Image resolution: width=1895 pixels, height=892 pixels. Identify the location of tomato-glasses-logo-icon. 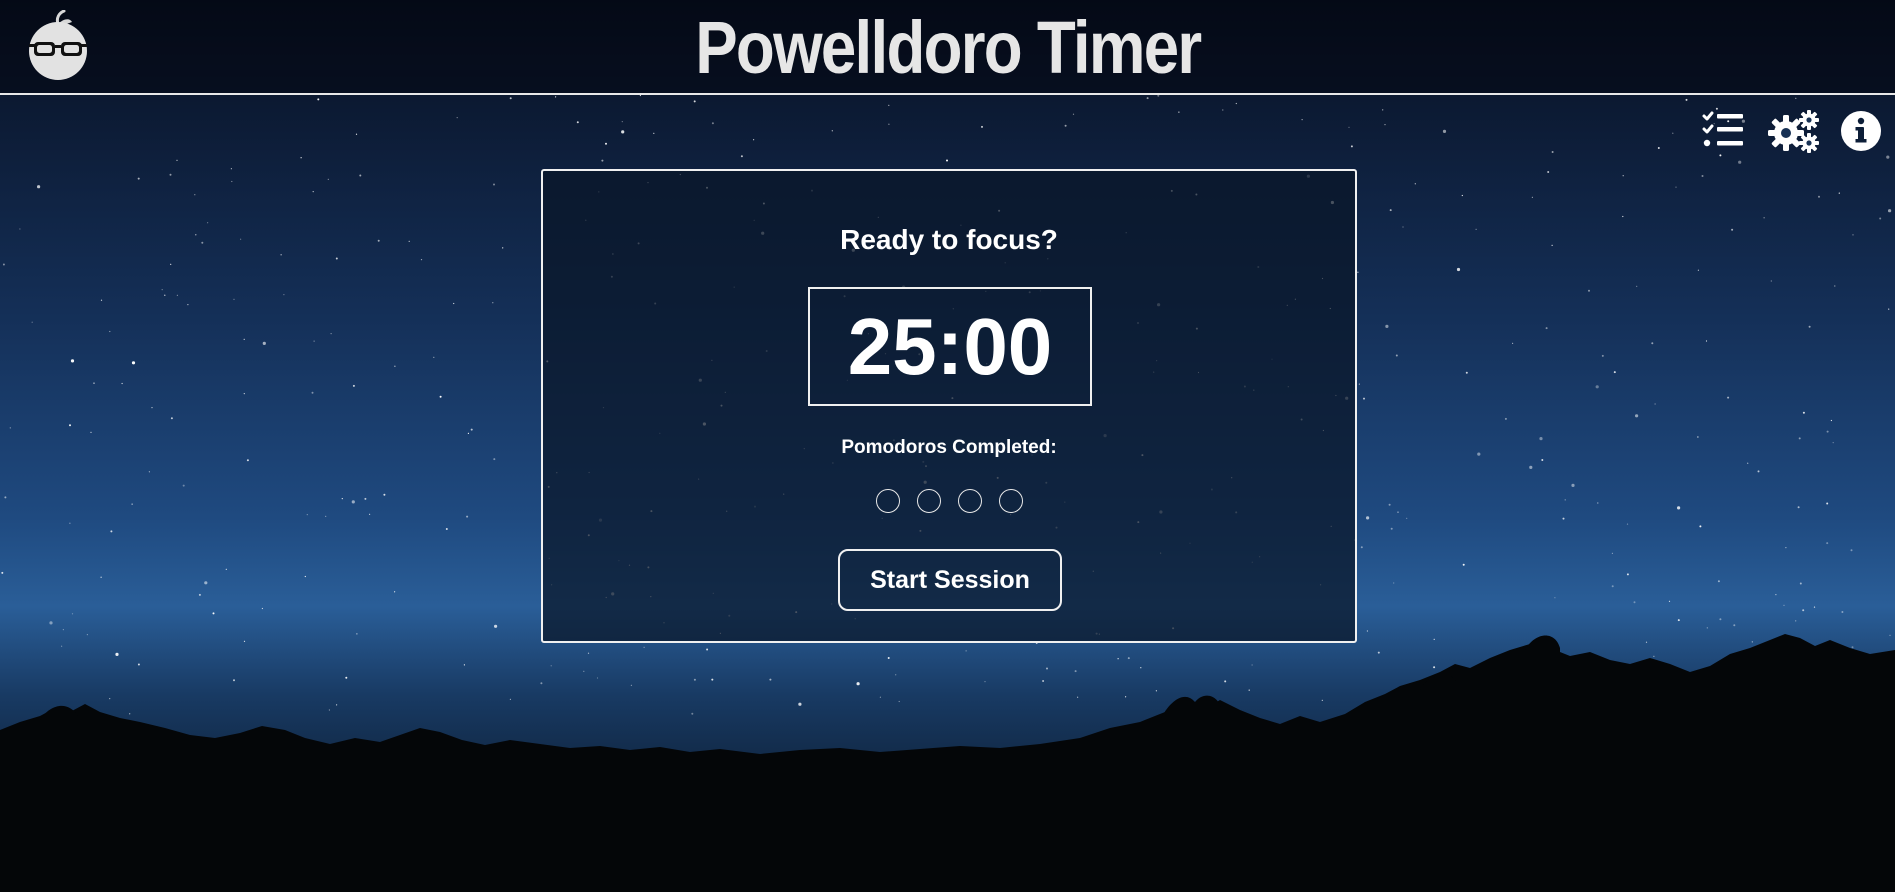
(58, 45).